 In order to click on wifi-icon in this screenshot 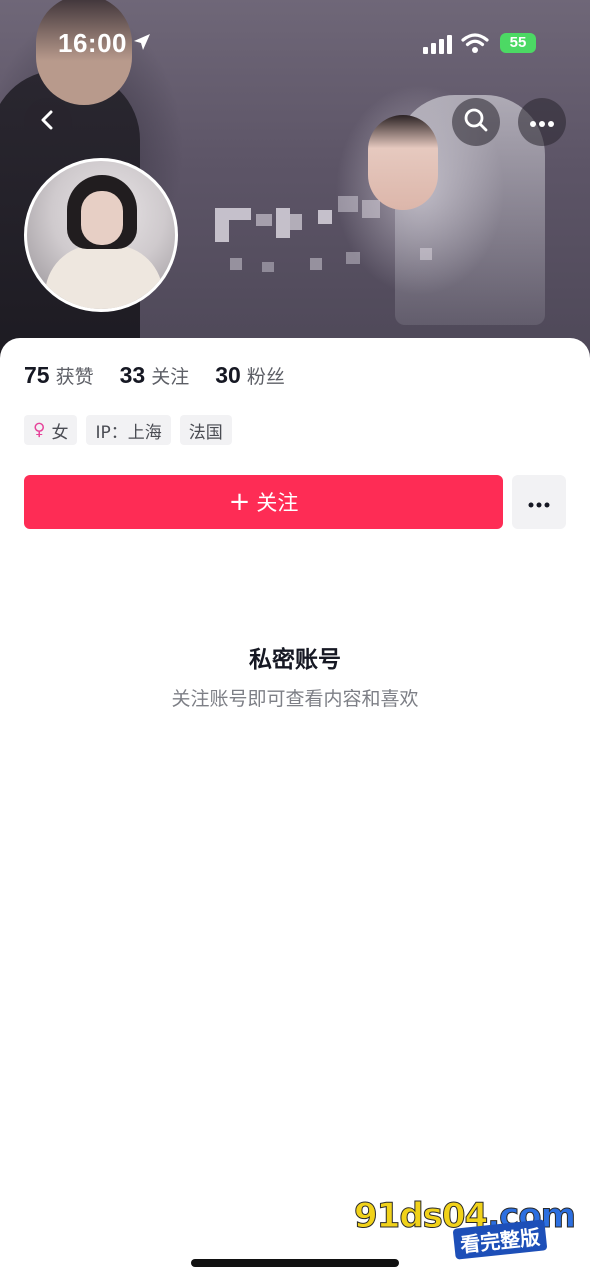, I will do `click(475, 45)`.